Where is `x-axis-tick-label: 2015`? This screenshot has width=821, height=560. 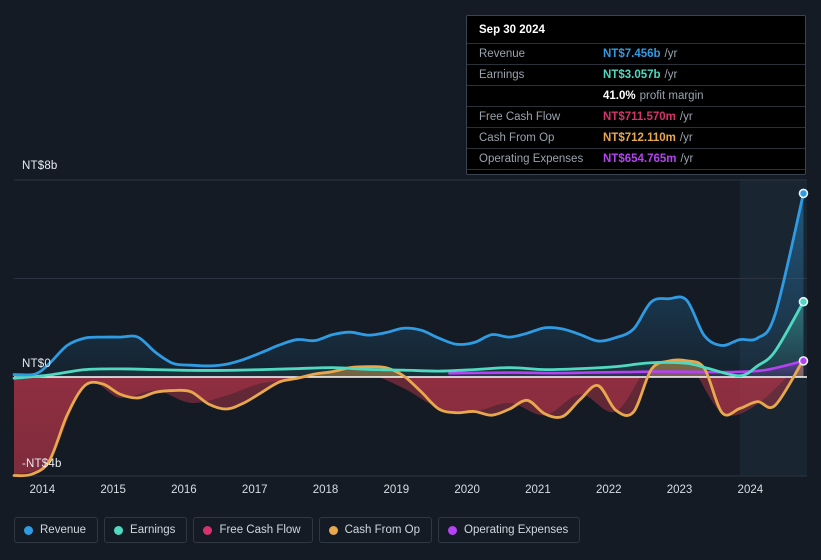 x-axis-tick-label: 2015 is located at coordinates (113, 490).